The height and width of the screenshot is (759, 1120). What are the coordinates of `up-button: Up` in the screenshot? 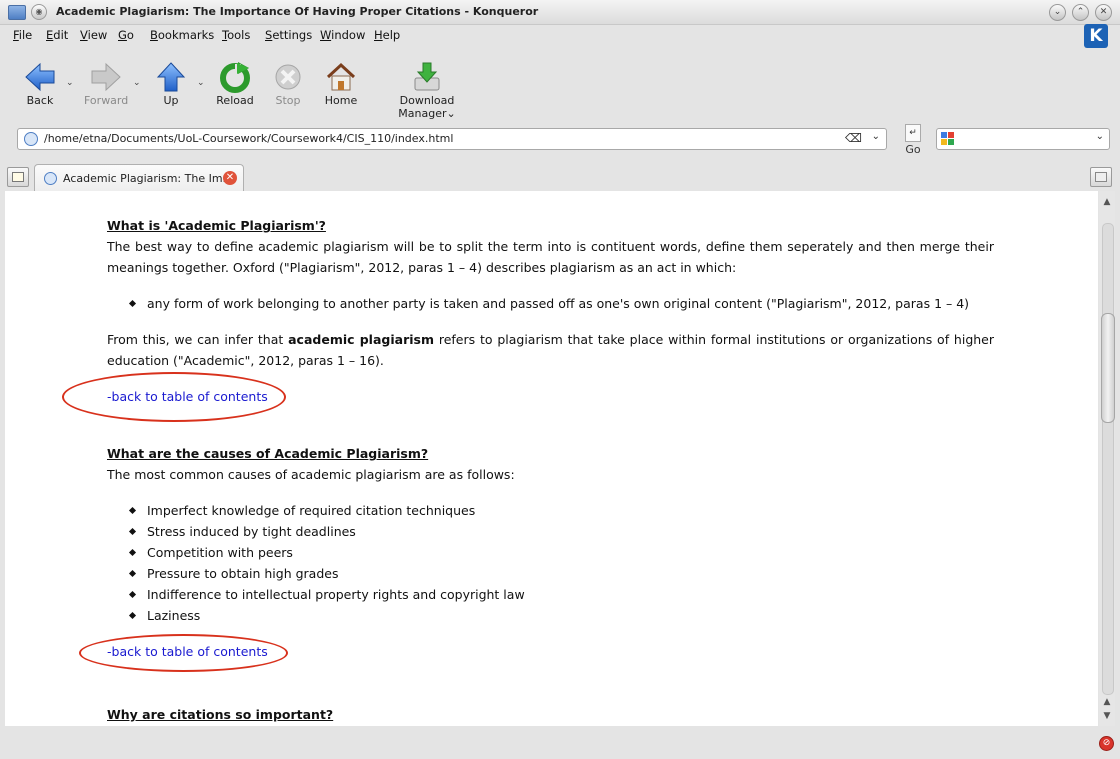 It's located at (171, 83).